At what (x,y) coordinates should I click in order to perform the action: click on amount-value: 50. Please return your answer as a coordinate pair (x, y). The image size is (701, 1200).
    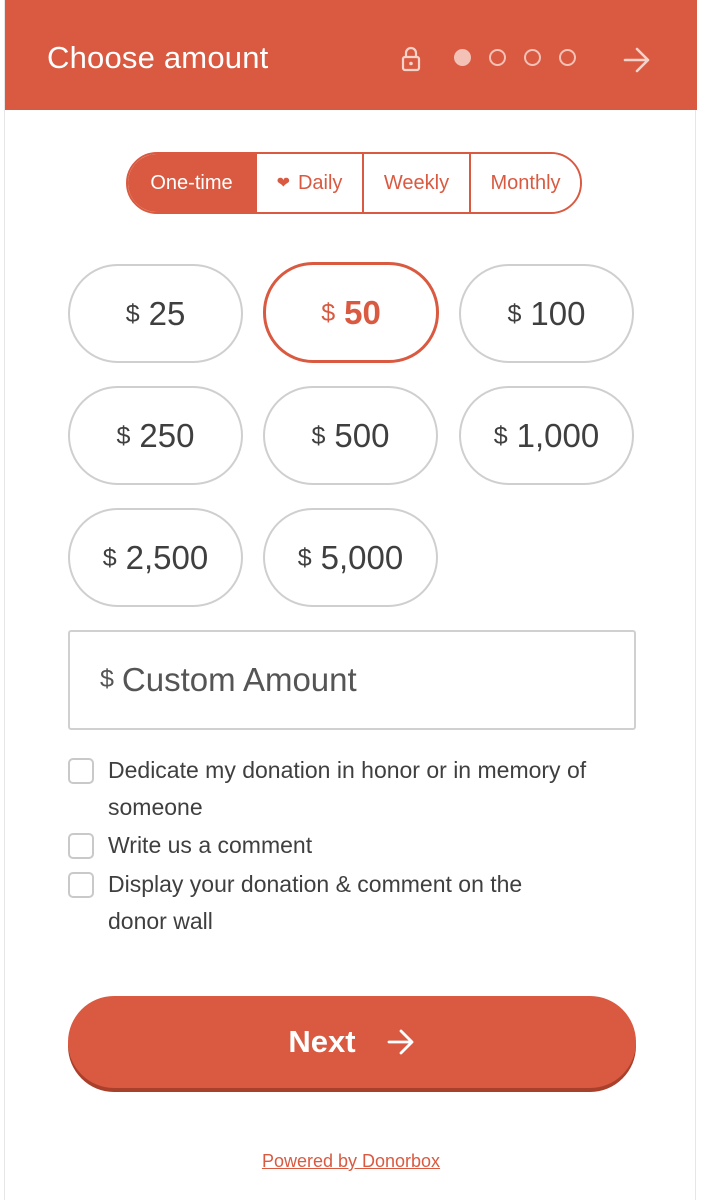
    Looking at the image, I should click on (362, 312).